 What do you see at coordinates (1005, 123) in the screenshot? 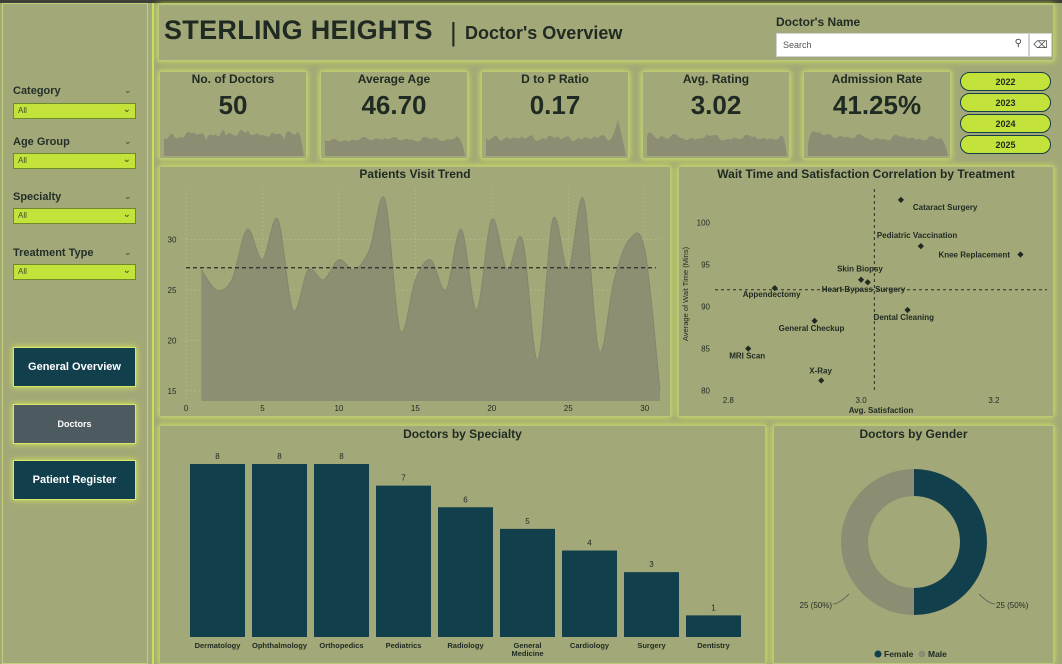
I see `year-button-2024: 2024` at bounding box center [1005, 123].